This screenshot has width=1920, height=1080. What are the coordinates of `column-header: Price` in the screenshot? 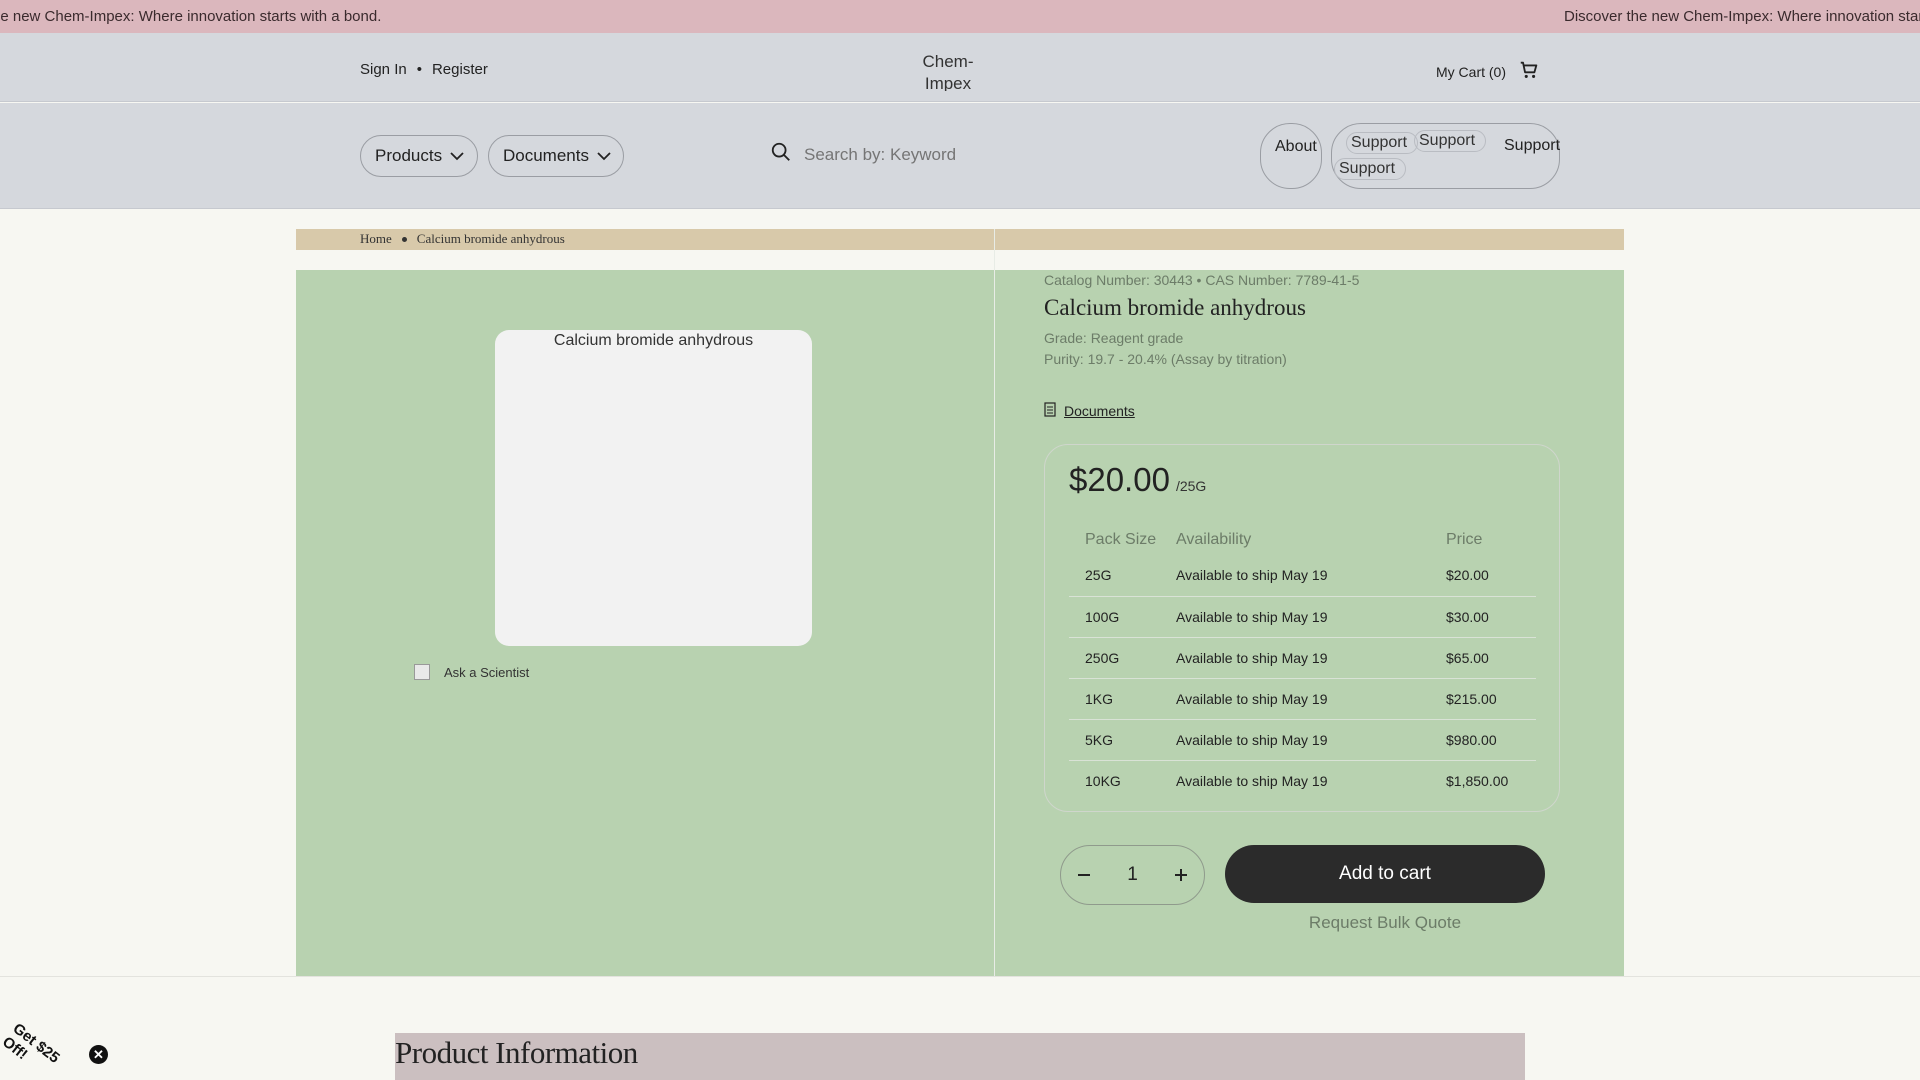 It's located at (1464, 539).